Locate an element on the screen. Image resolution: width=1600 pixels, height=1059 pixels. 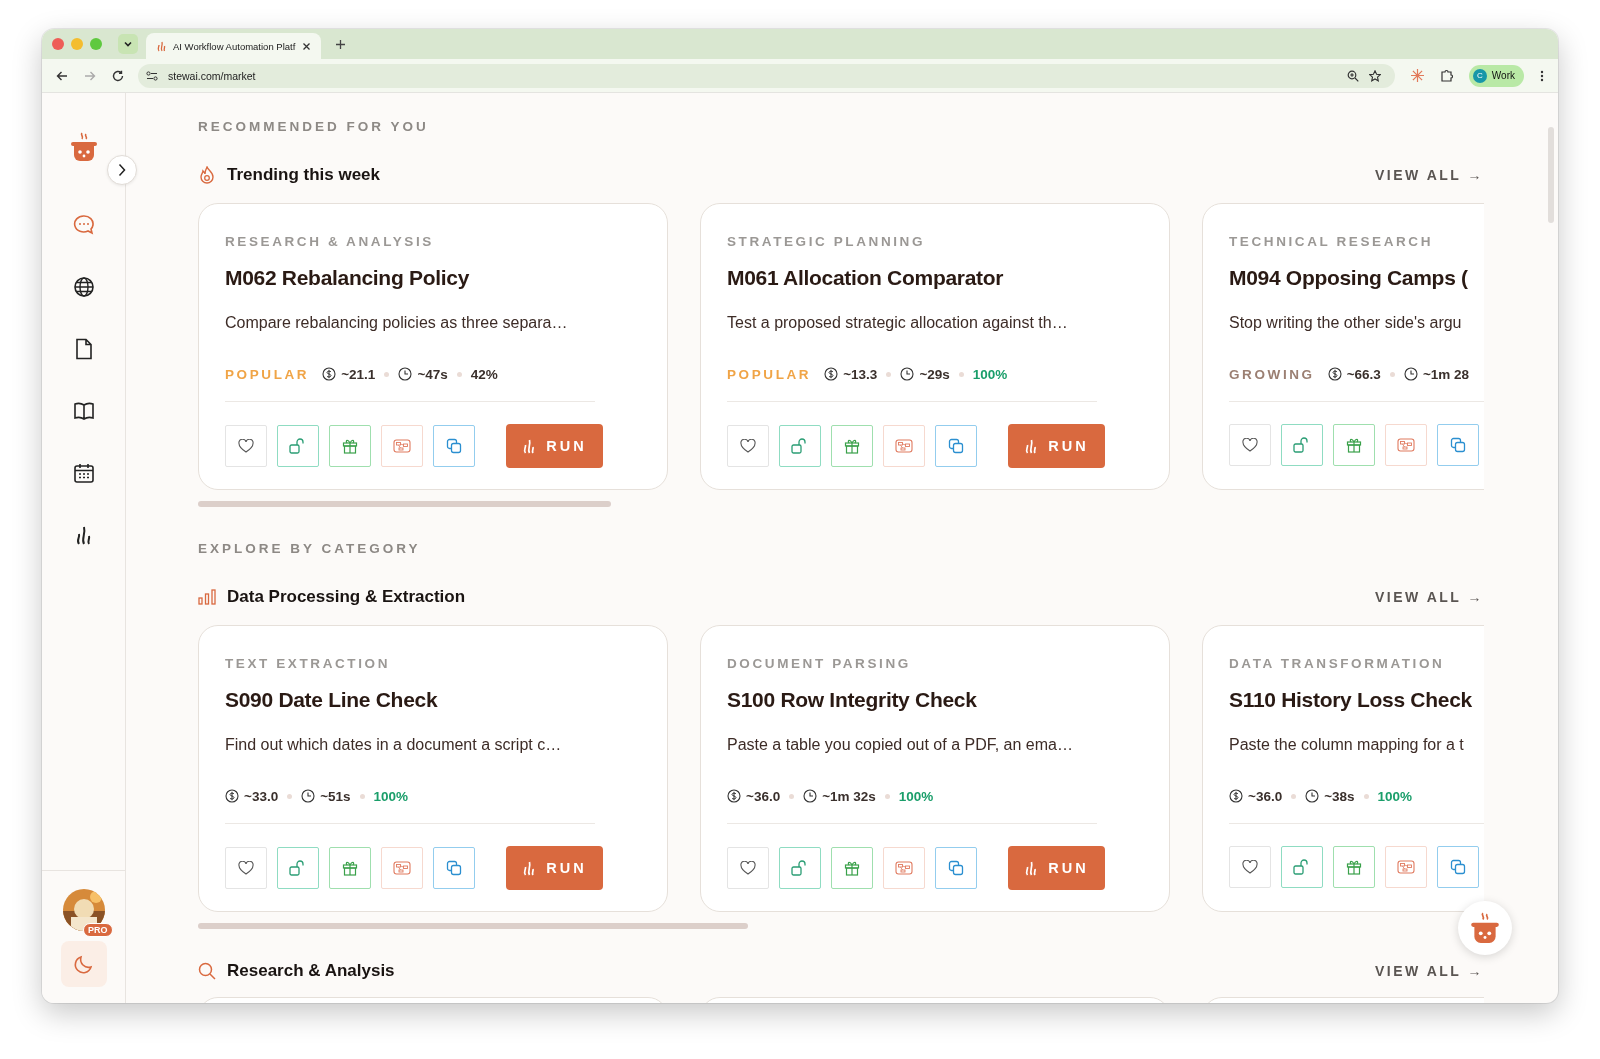
workflow-card: RESEARCH & ANALYSIS M062 Rebalancing Policy Compare rebalancing policies as three separa… POPULAR ~21.1 ~47s 42% RUN is located at coordinates (433, 346).